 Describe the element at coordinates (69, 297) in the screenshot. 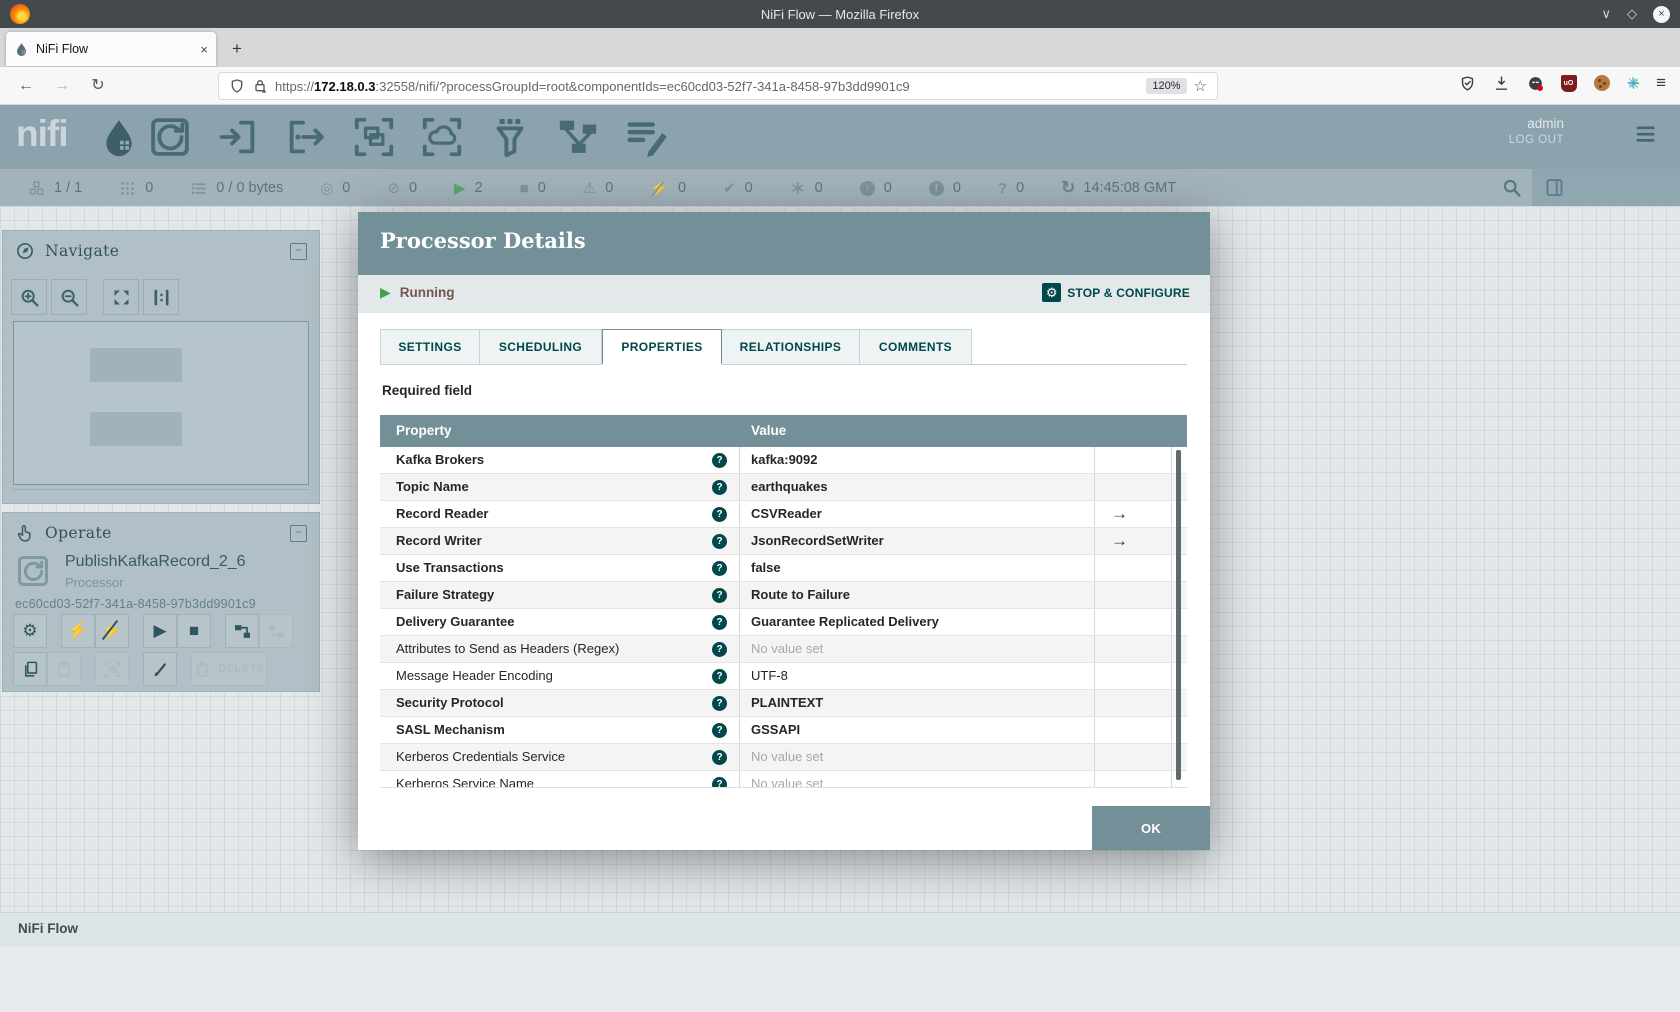

I see `zoom-out-button` at that location.